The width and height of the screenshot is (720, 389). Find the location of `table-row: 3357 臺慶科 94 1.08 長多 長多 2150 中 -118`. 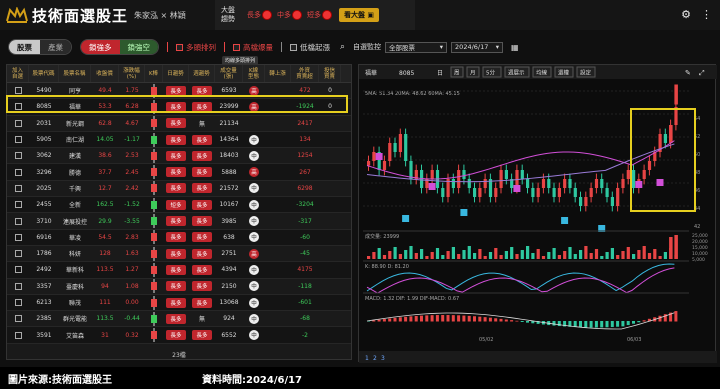

table-row: 3357 臺慶科 94 1.08 長多 長多 2150 中 -118 is located at coordinates (179, 287).